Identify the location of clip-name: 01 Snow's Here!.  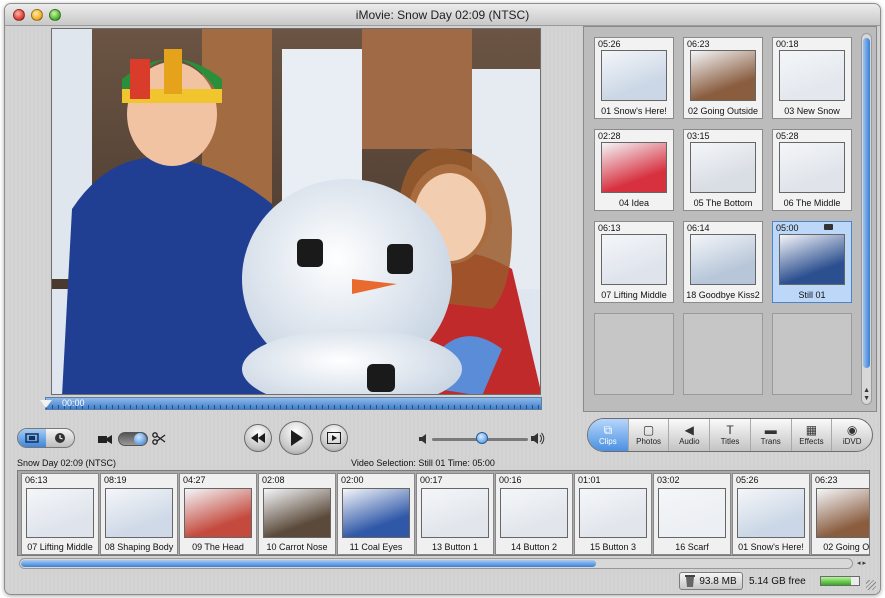
(771, 547).